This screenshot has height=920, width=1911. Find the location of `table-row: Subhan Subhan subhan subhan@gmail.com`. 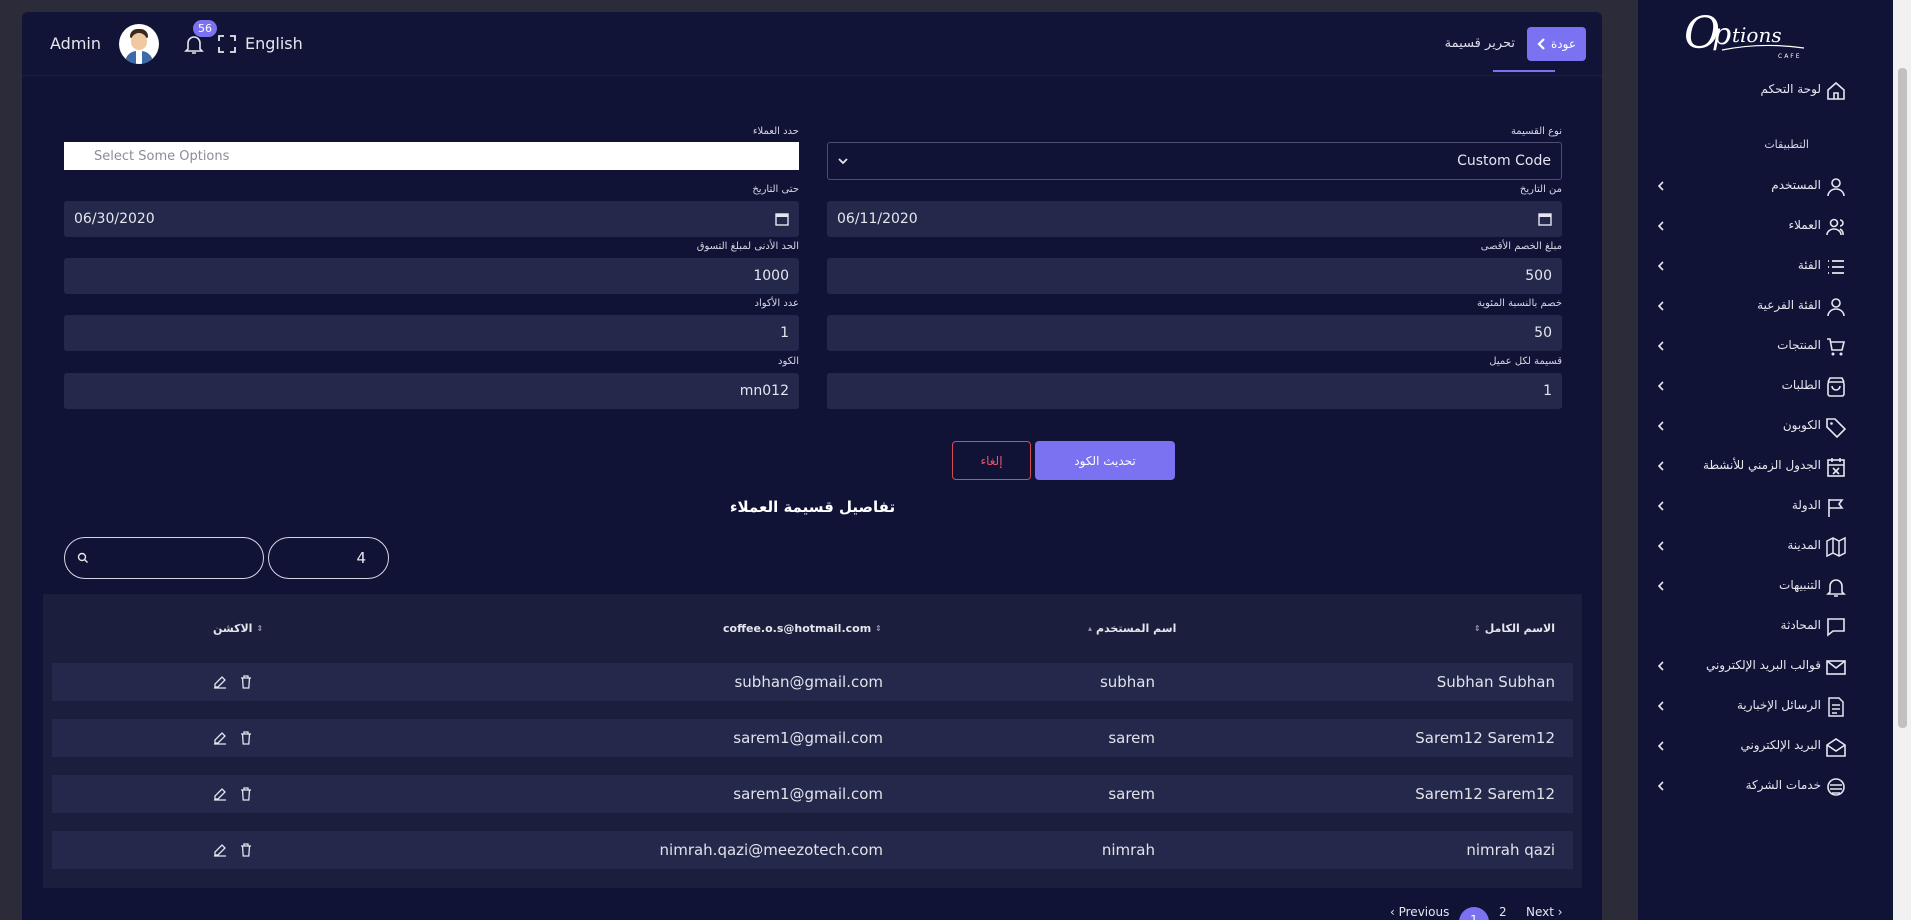

table-row: Subhan Subhan subhan subhan@gmail.com is located at coordinates (812, 682).